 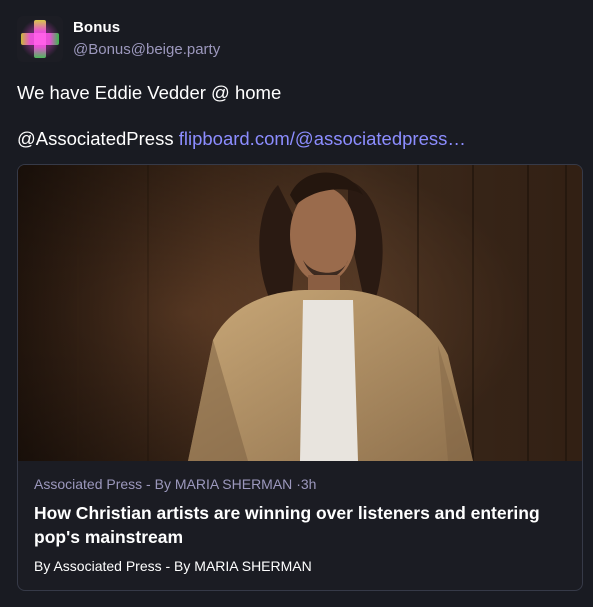 What do you see at coordinates (146, 49) in the screenshot?
I see `account-handle: @Bonus@beige.party` at bounding box center [146, 49].